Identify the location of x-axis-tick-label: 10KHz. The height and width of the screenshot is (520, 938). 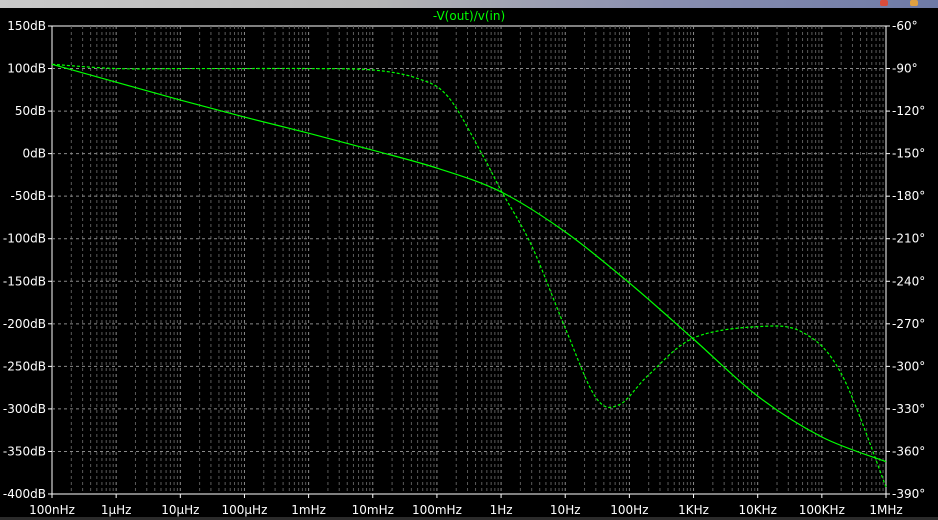
(757, 510).